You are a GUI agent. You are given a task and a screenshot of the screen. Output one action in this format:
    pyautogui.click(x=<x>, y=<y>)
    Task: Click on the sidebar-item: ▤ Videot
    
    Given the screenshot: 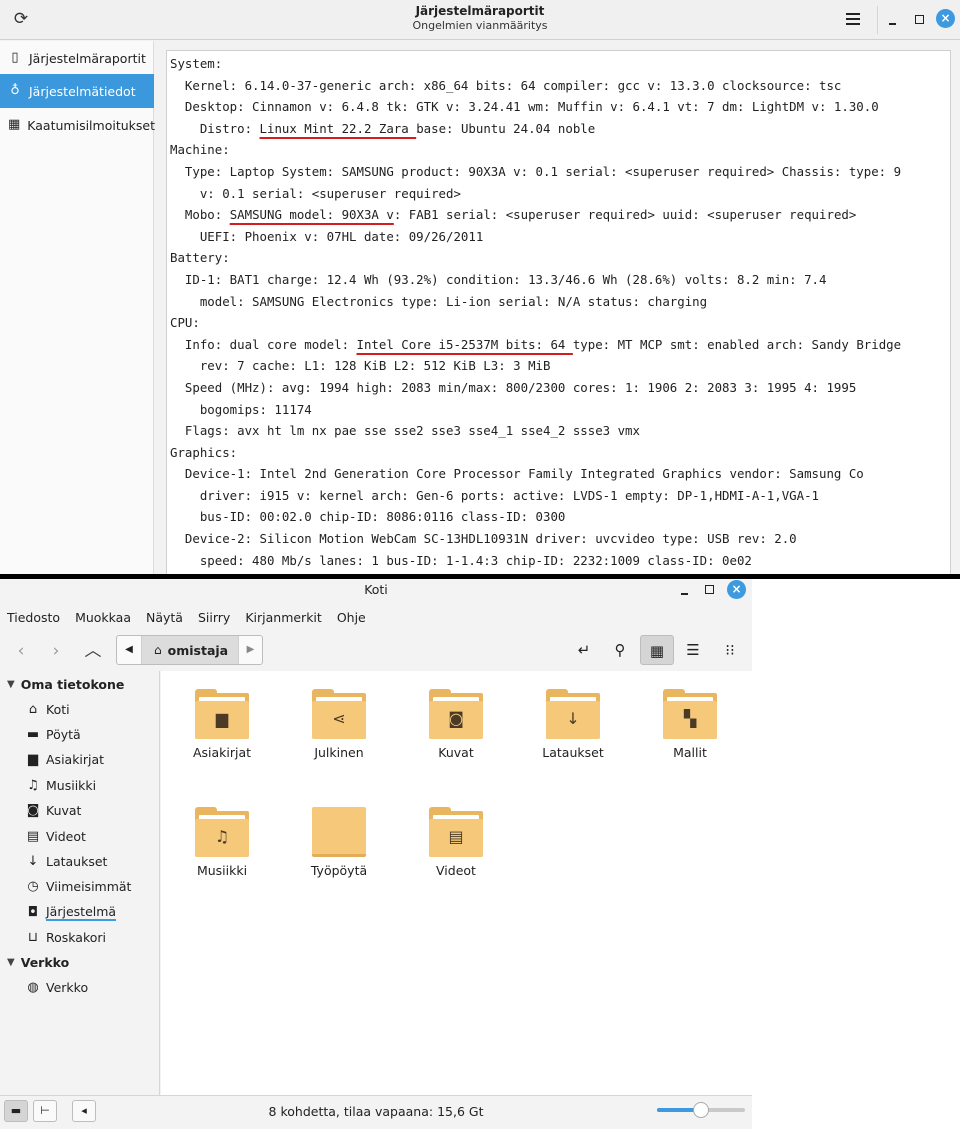 What is the action you would take?
    pyautogui.click(x=55, y=836)
    